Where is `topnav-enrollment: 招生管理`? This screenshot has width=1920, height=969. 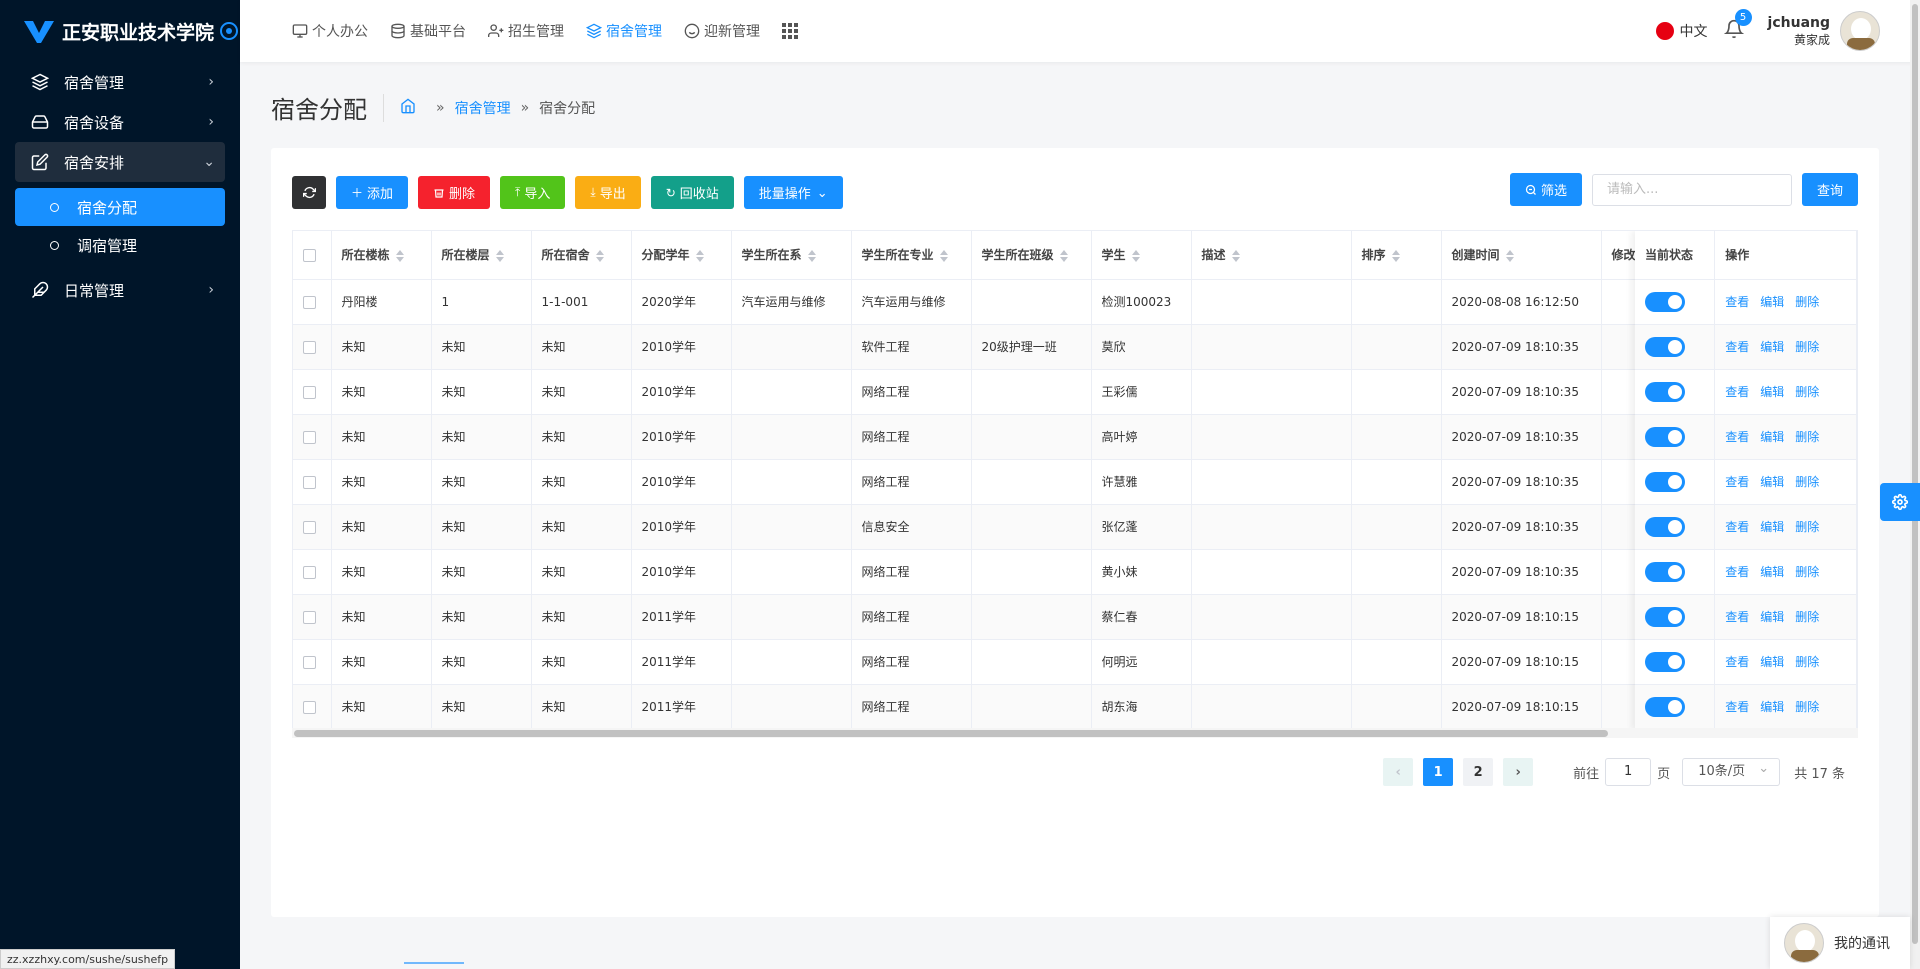 topnav-enrollment: 招生管理 is located at coordinates (526, 31).